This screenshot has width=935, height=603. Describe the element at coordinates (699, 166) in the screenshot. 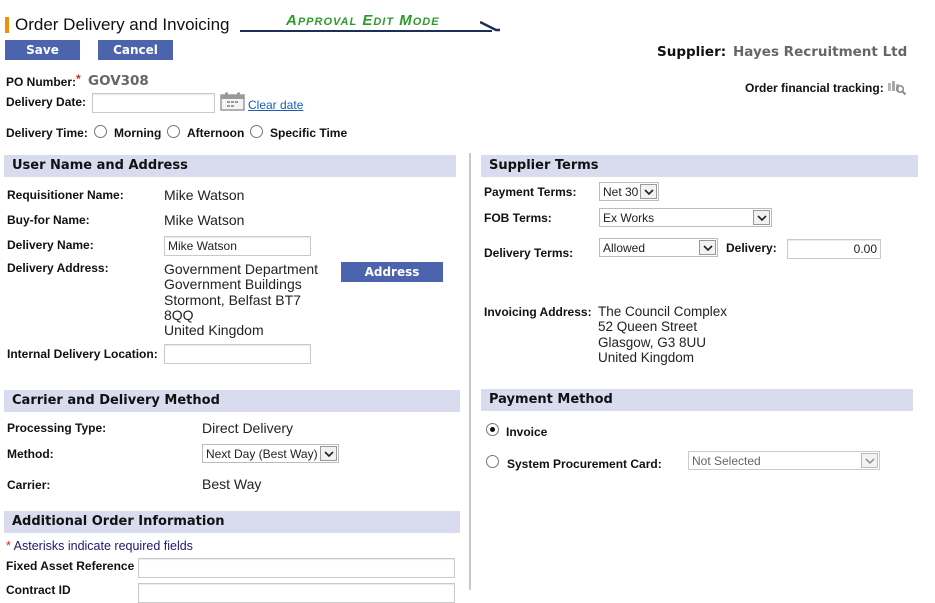

I see `section-header-supplier-terms: Supplier Terms` at that location.